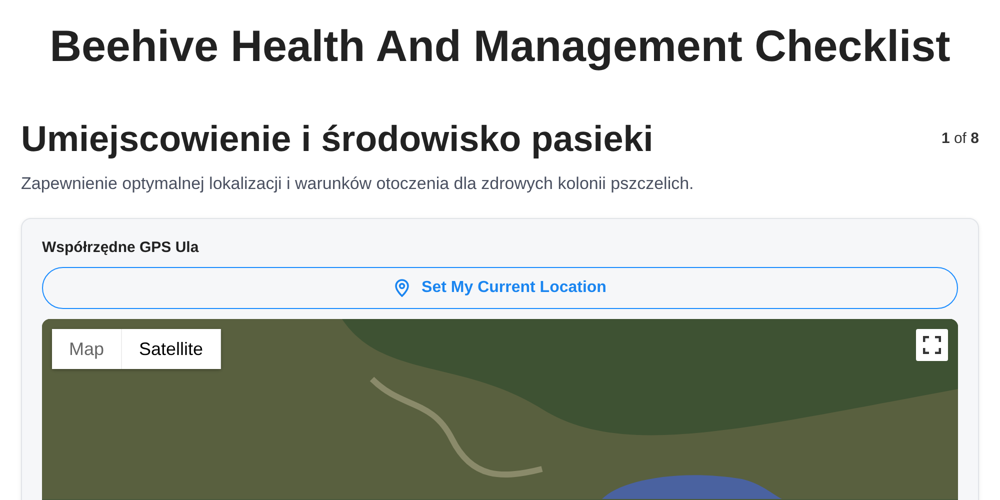  What do you see at coordinates (121, 247) in the screenshot?
I see `field-label: Współrzędne GPS Ula` at bounding box center [121, 247].